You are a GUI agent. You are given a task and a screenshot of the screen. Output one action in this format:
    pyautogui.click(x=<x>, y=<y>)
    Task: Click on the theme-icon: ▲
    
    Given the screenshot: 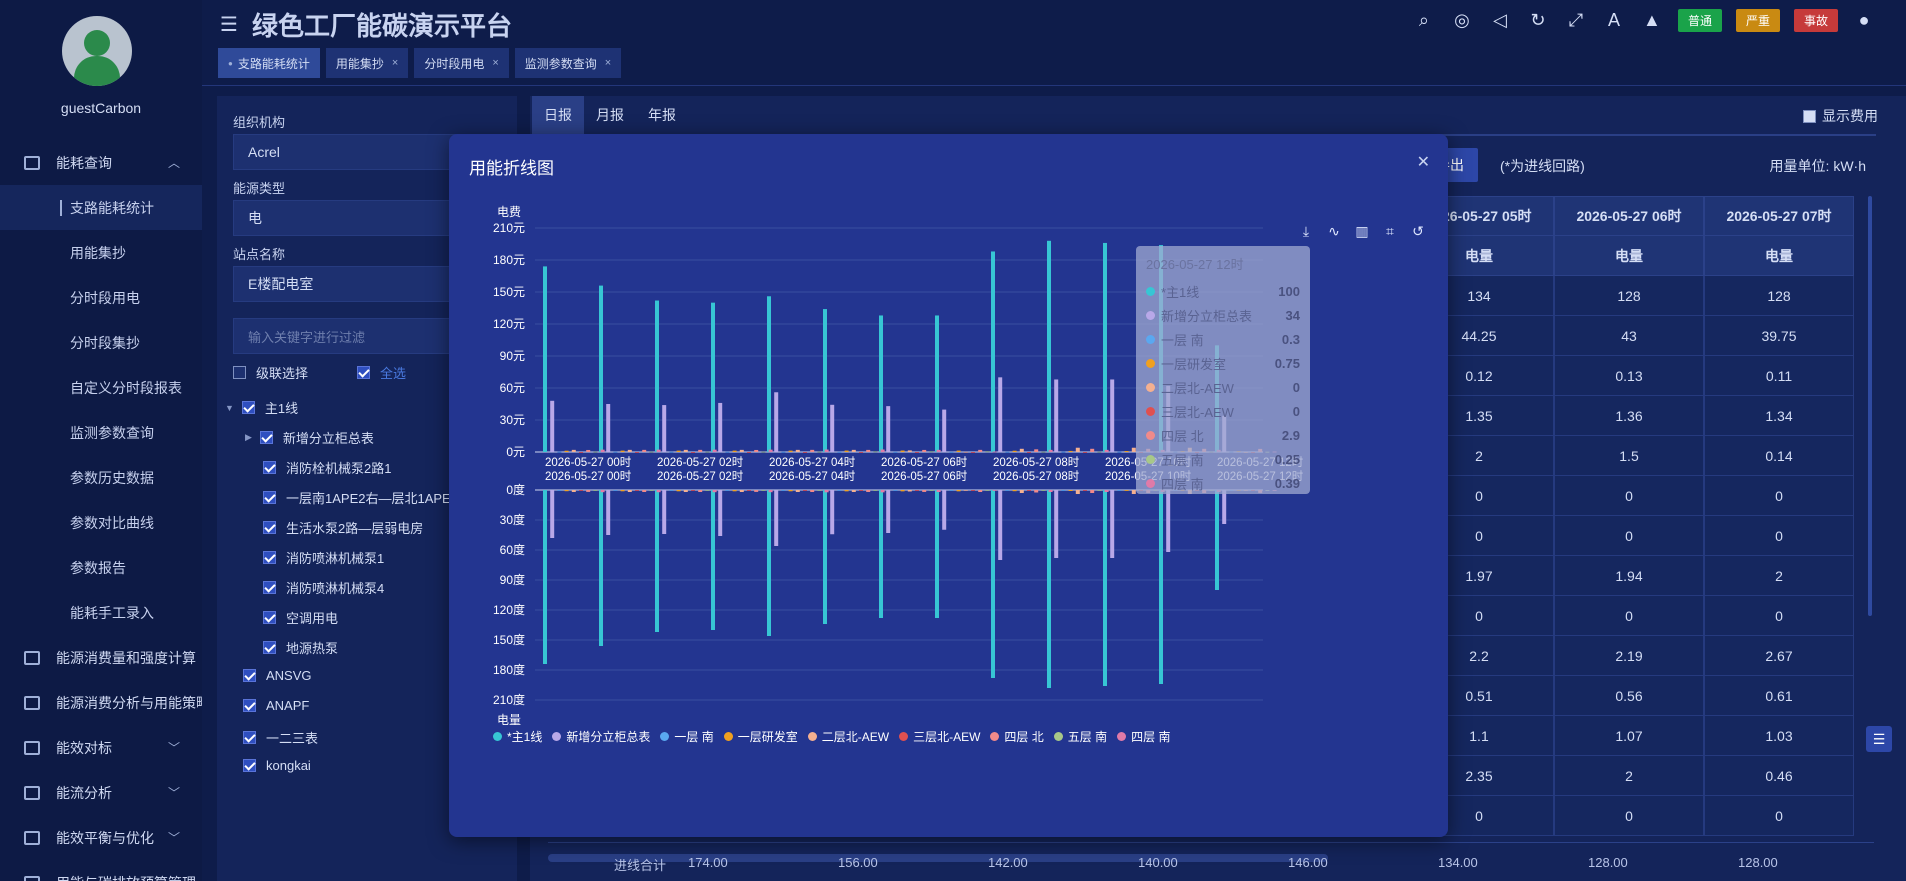 What is the action you would take?
    pyautogui.click(x=1652, y=20)
    